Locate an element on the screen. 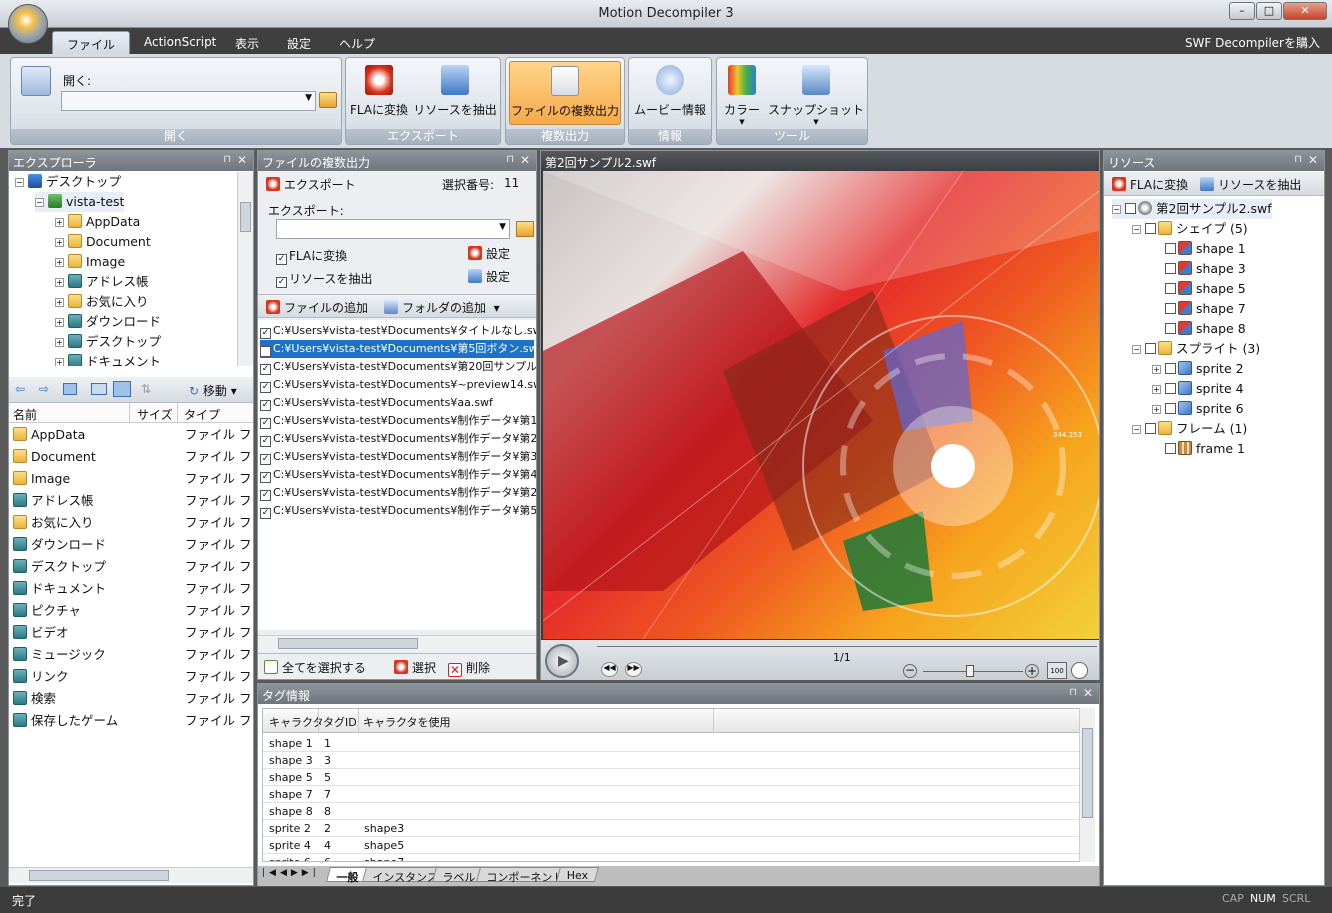 The height and width of the screenshot is (913, 1332). selected-button: 選択 is located at coordinates (415, 667).